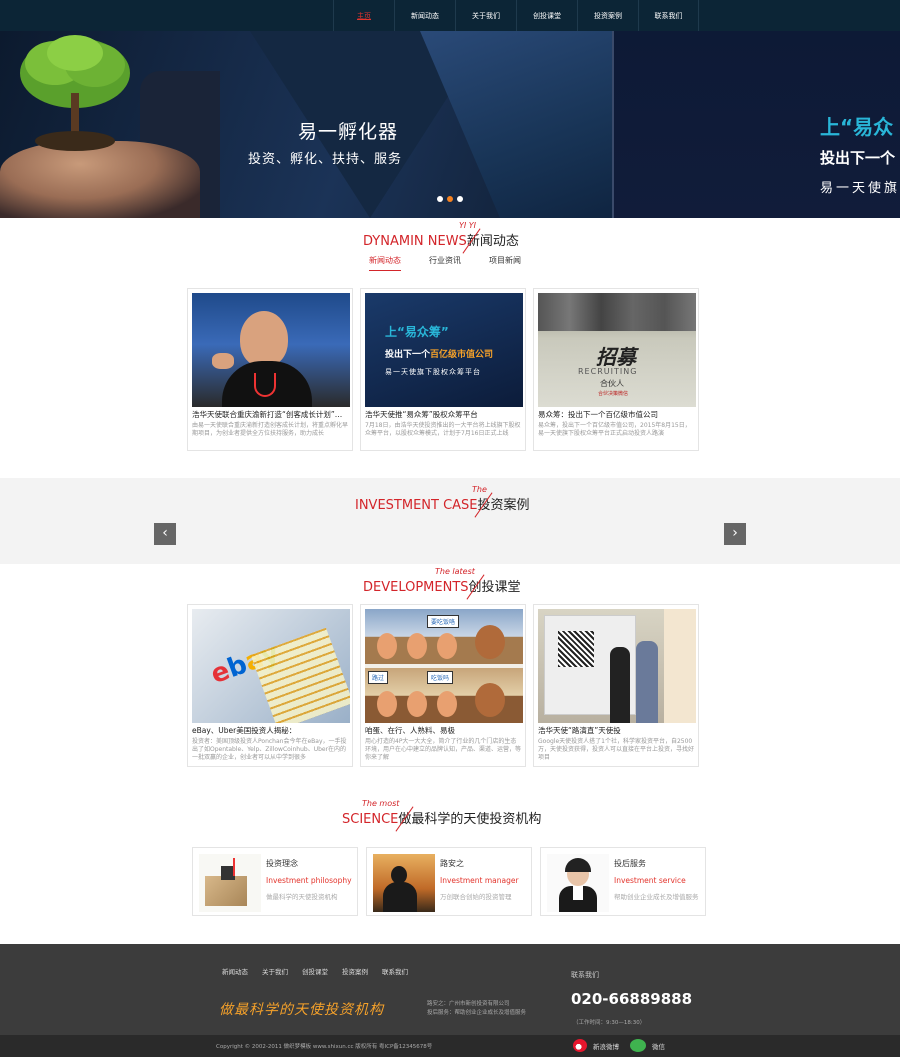  What do you see at coordinates (735, 534) in the screenshot?
I see `next-arrow-button: ›` at bounding box center [735, 534].